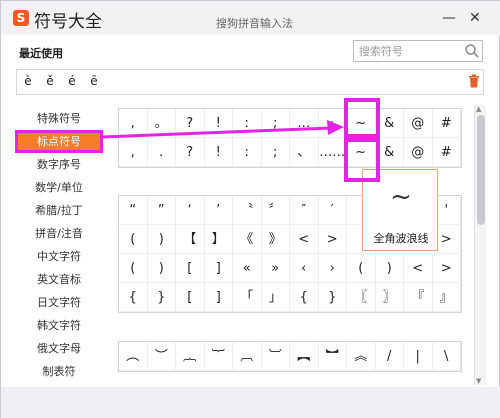 This screenshot has height=418, width=500. What do you see at coordinates (190, 210) in the screenshot?
I see `symbol-cell: ‘` at bounding box center [190, 210].